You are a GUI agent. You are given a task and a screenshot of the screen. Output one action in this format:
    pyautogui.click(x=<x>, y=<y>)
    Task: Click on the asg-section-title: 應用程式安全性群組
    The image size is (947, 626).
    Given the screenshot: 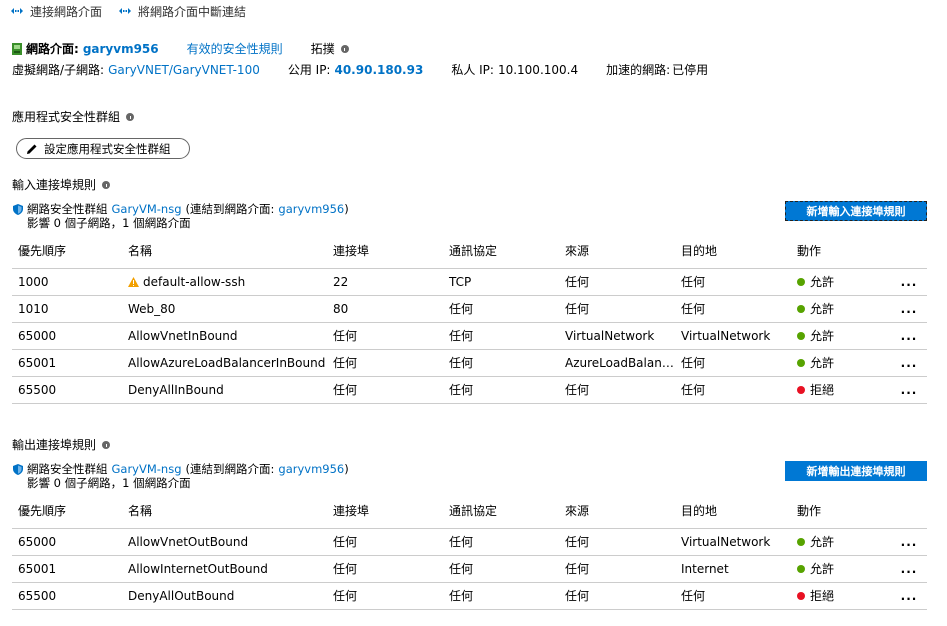 What is the action you would take?
    pyautogui.click(x=73, y=116)
    